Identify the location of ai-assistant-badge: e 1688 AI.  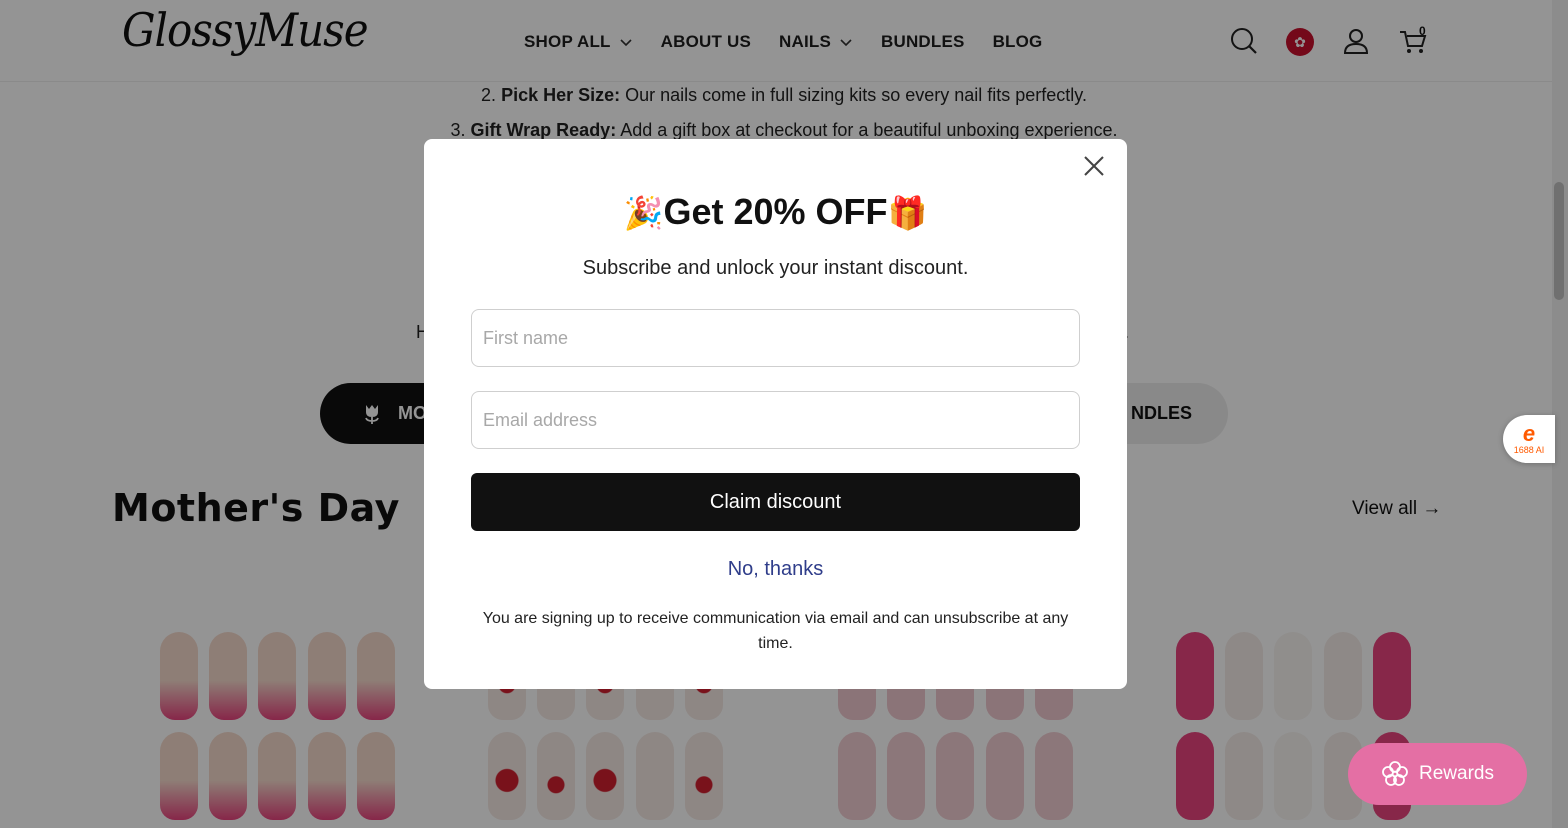
(1529, 439).